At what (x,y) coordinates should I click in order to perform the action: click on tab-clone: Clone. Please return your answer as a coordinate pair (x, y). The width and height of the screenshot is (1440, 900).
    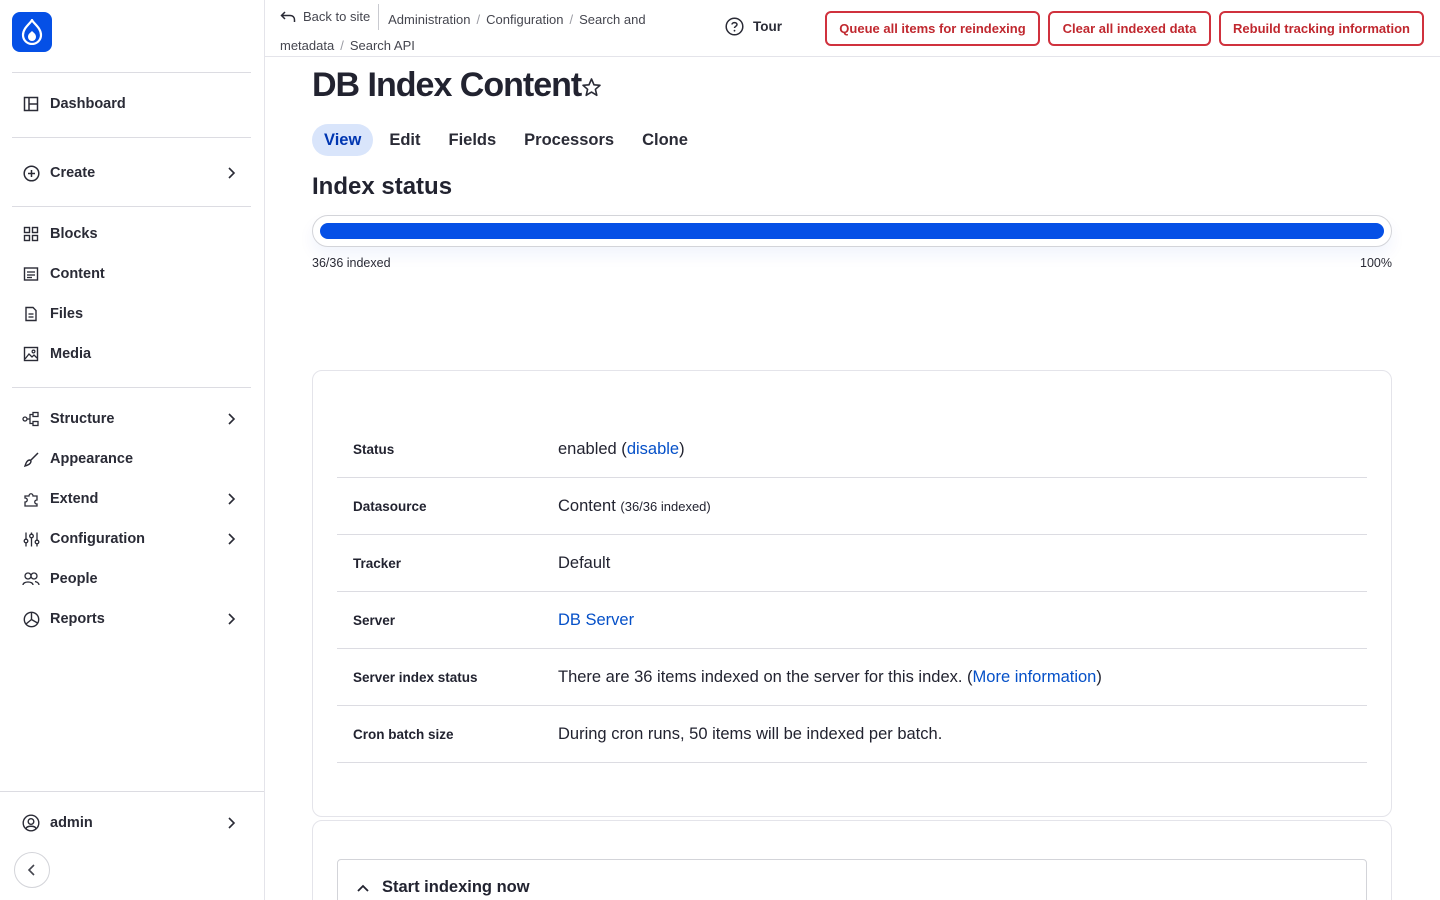
    Looking at the image, I should click on (665, 140).